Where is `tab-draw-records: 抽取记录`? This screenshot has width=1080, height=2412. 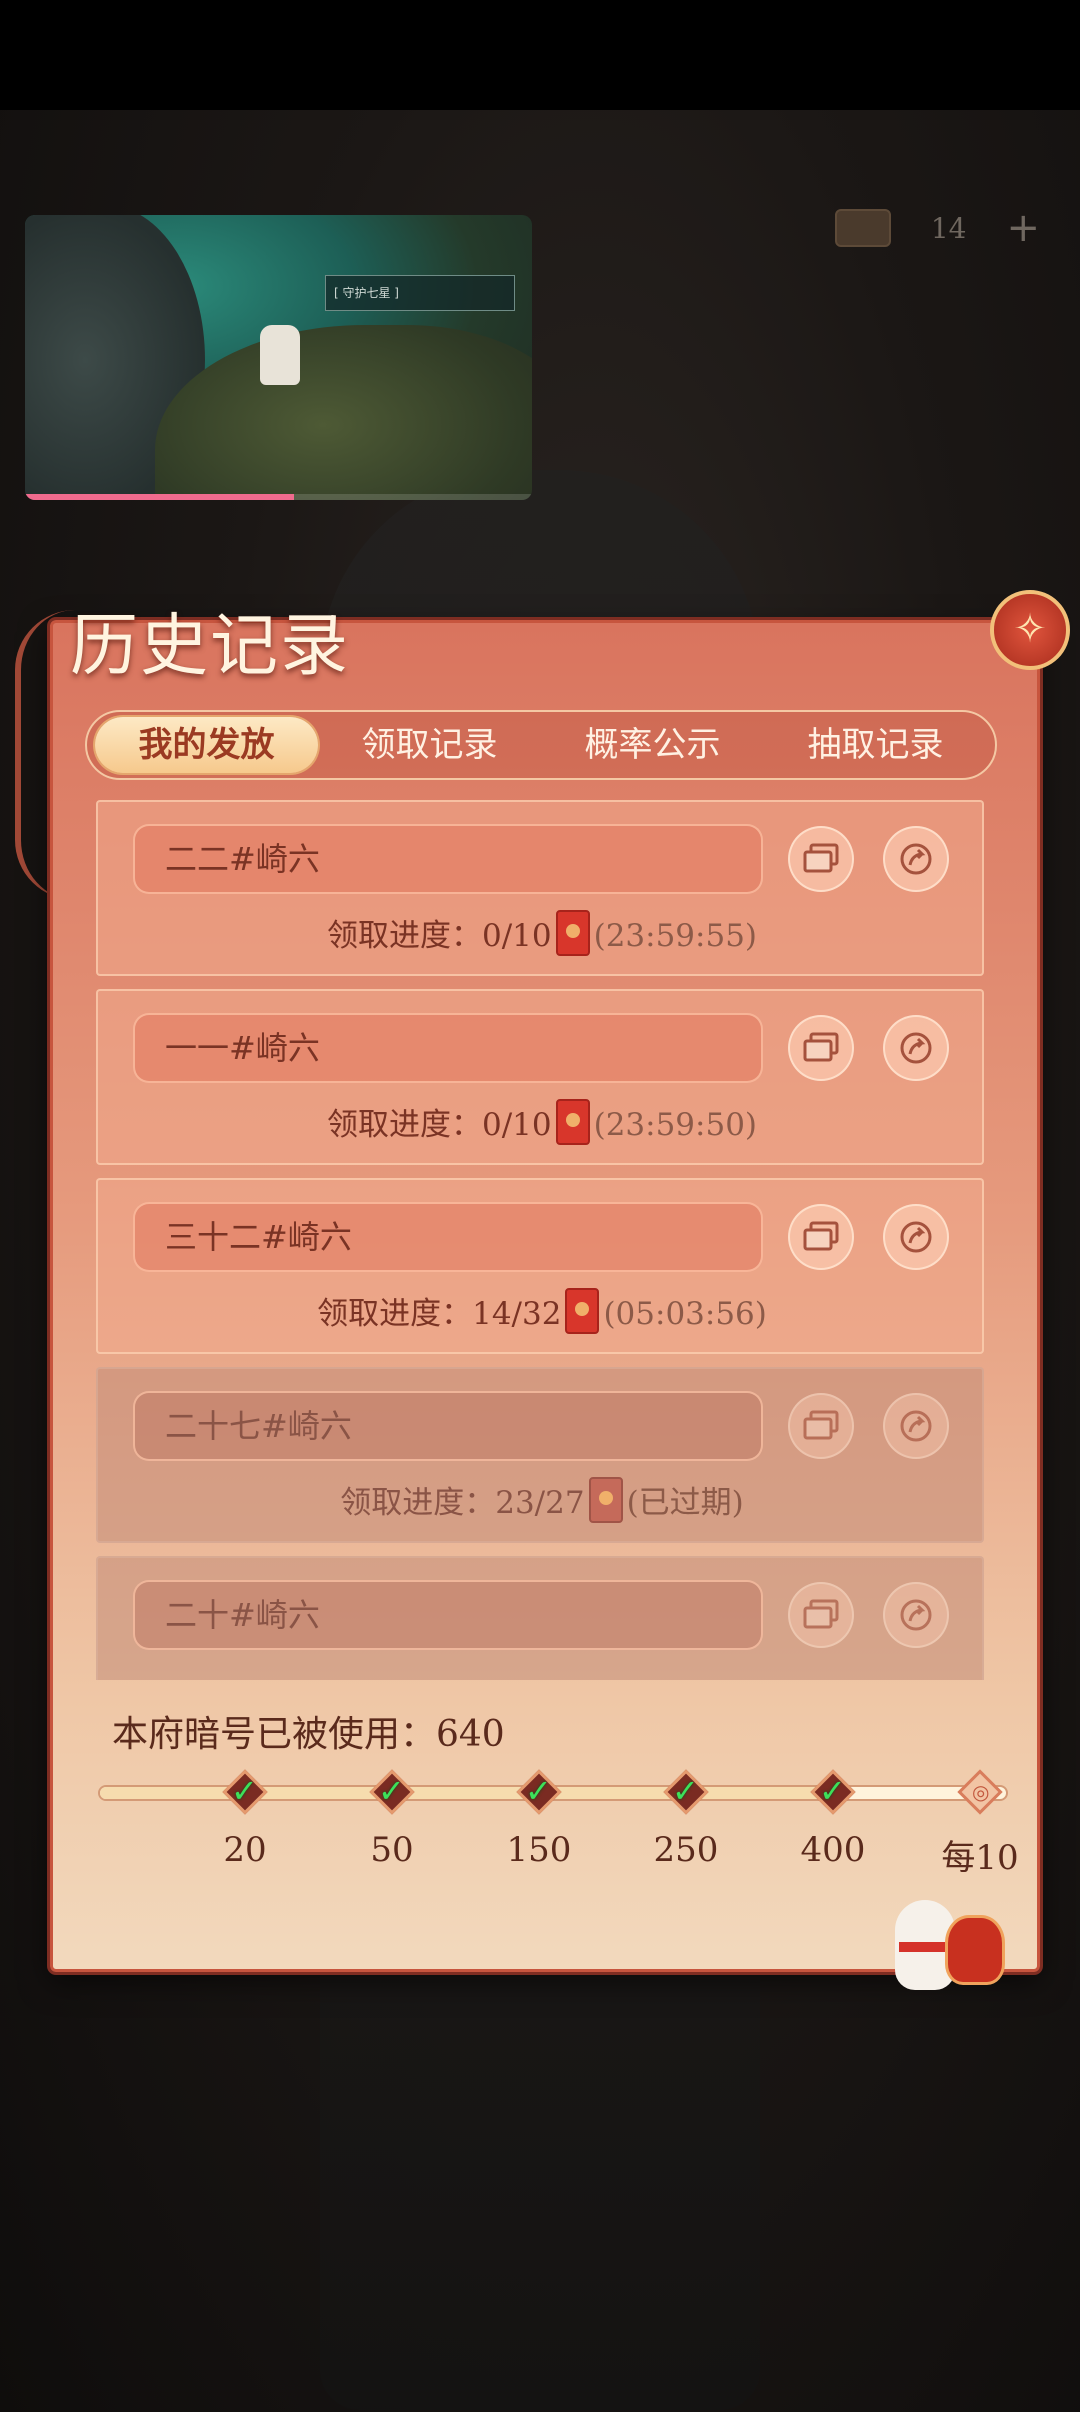 tab-draw-records: 抽取记录 is located at coordinates (875, 745).